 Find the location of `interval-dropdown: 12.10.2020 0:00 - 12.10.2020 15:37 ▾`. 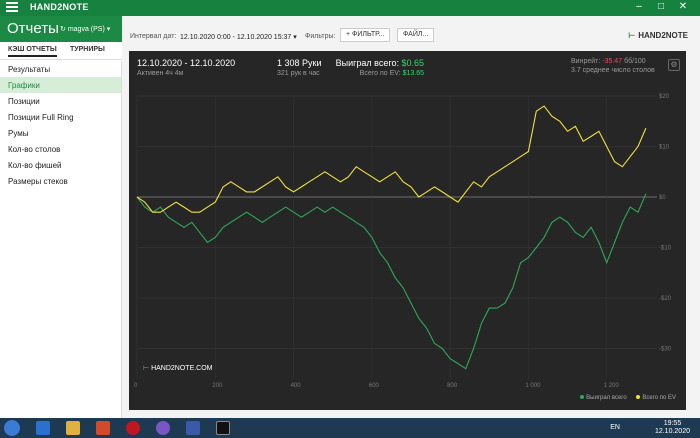

interval-dropdown: 12.10.2020 0:00 - 12.10.2020 15:37 ▾ is located at coordinates (238, 37).